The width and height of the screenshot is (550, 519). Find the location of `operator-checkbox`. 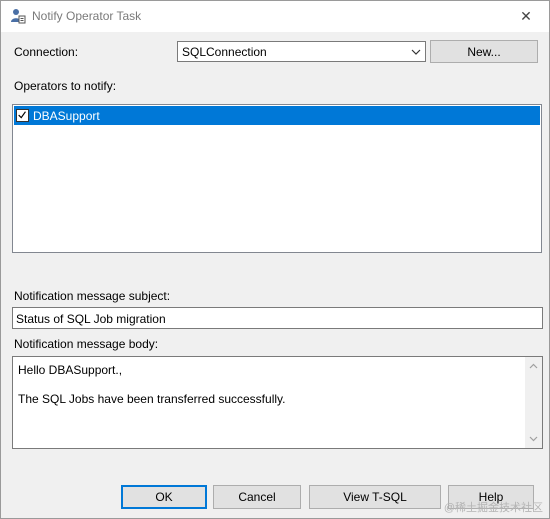

operator-checkbox is located at coordinates (22, 115).